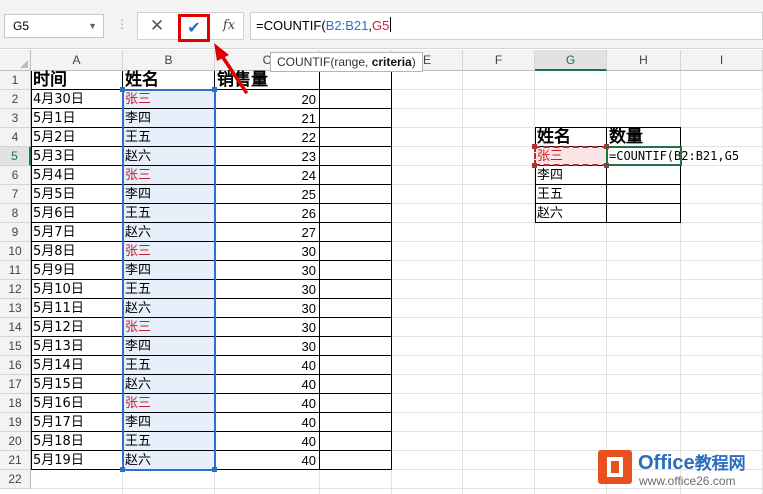  I want to click on date-cell: 5月4日, so click(77, 175).